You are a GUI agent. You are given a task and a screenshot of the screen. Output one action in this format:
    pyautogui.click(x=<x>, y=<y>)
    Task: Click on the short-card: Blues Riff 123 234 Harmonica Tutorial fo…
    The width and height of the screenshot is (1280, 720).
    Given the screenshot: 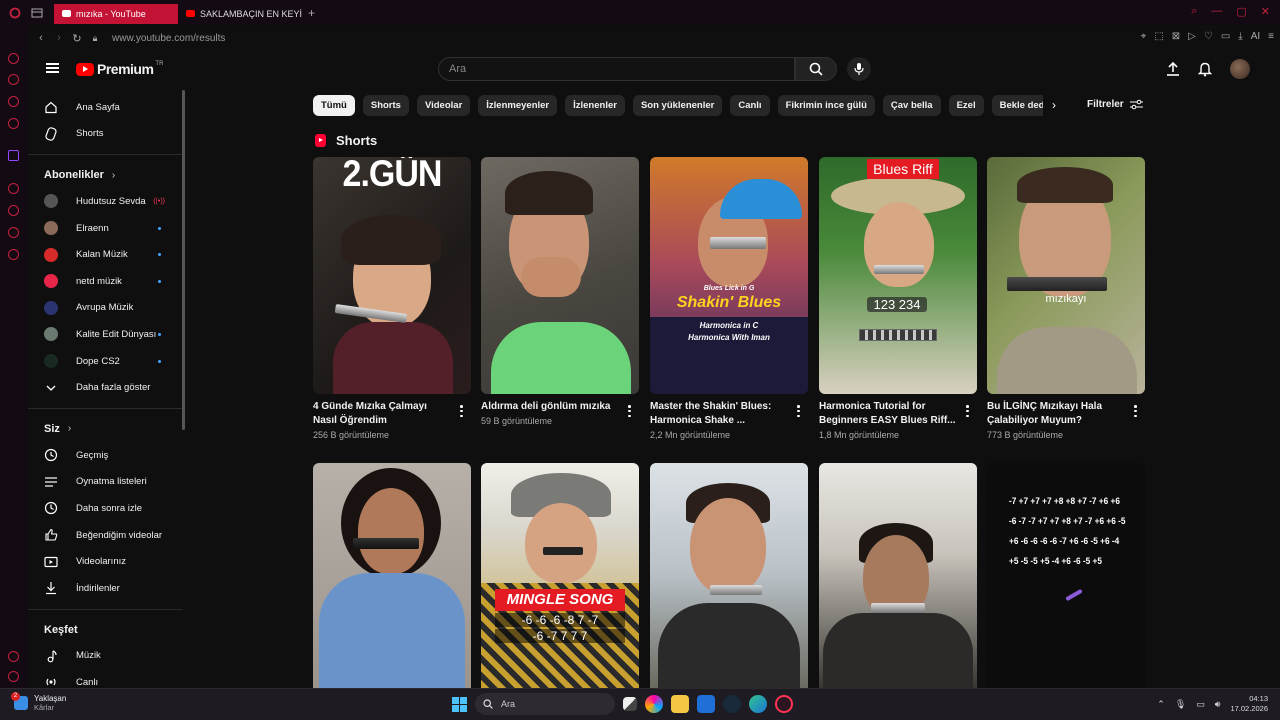 What is the action you would take?
    pyautogui.click(x=898, y=298)
    